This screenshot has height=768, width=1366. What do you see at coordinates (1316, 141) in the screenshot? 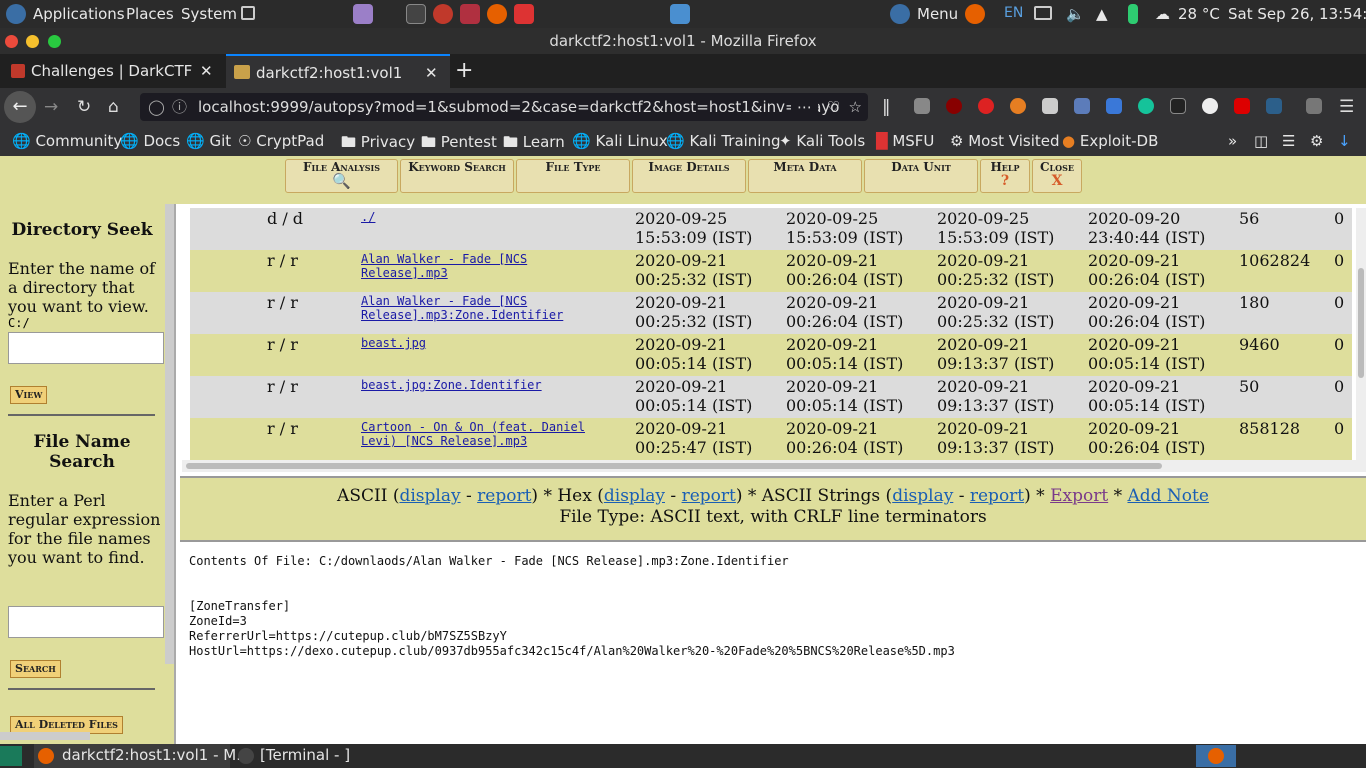
I see `settings-icon: ⚙` at bounding box center [1316, 141].